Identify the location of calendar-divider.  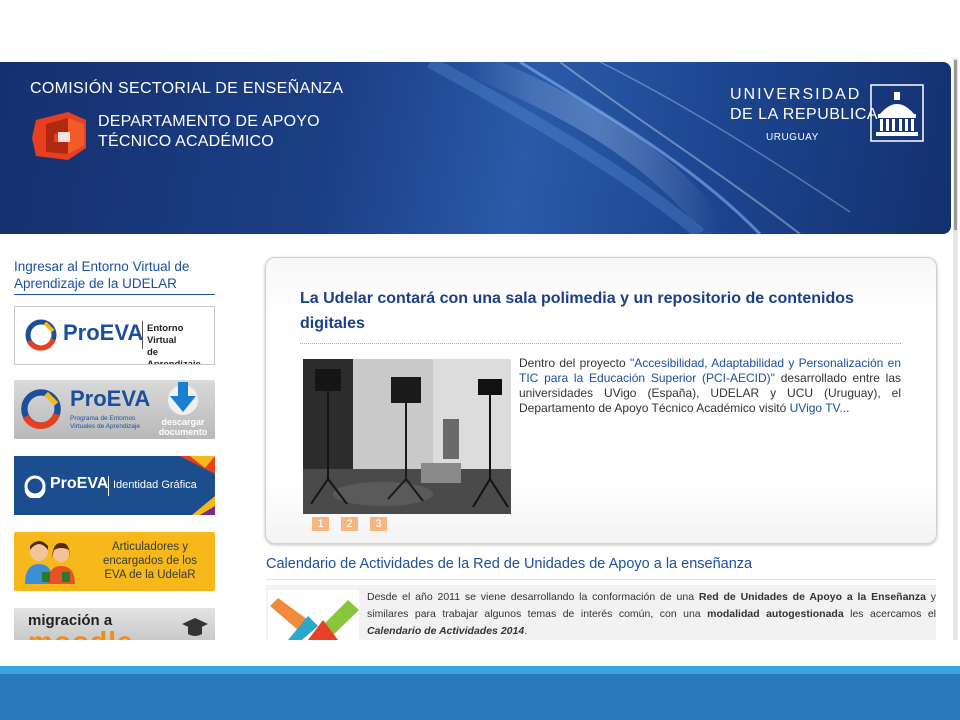
(601, 579).